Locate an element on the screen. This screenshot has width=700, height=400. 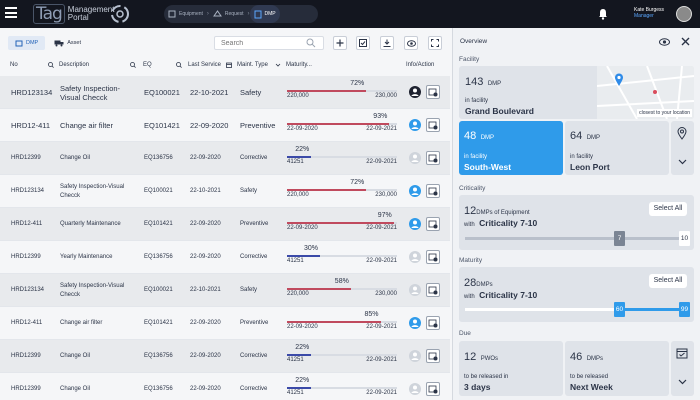
criticality-select-all-button: Select All is located at coordinates (668, 209).